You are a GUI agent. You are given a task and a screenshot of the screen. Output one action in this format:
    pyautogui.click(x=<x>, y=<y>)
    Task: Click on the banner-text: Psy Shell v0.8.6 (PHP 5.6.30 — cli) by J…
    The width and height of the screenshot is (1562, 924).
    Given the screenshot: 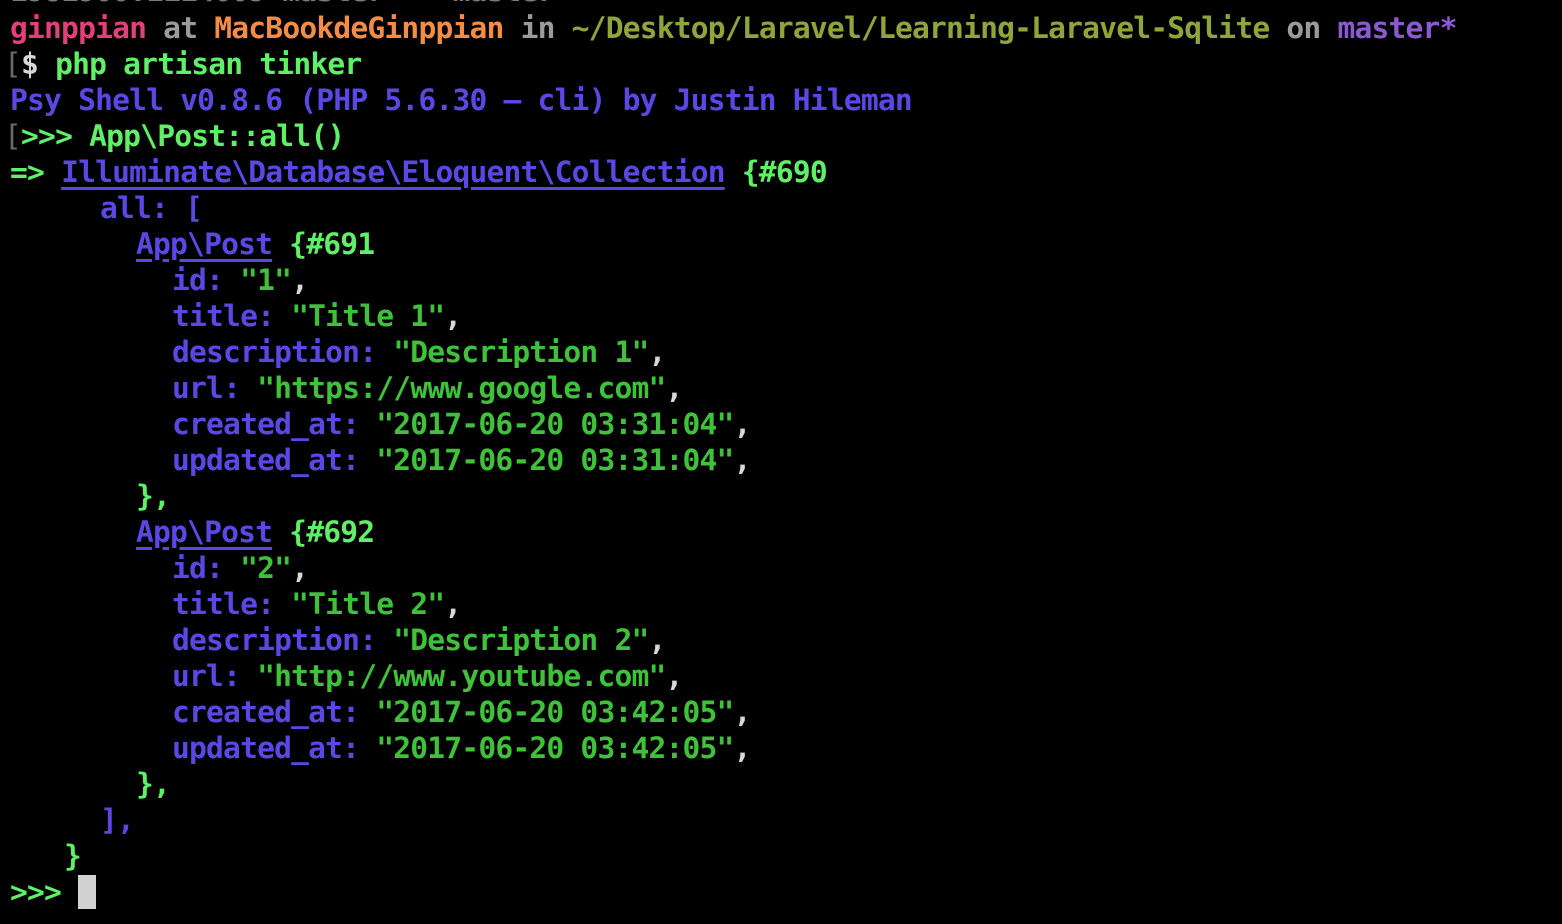 What is the action you would take?
    pyautogui.click(x=461, y=100)
    